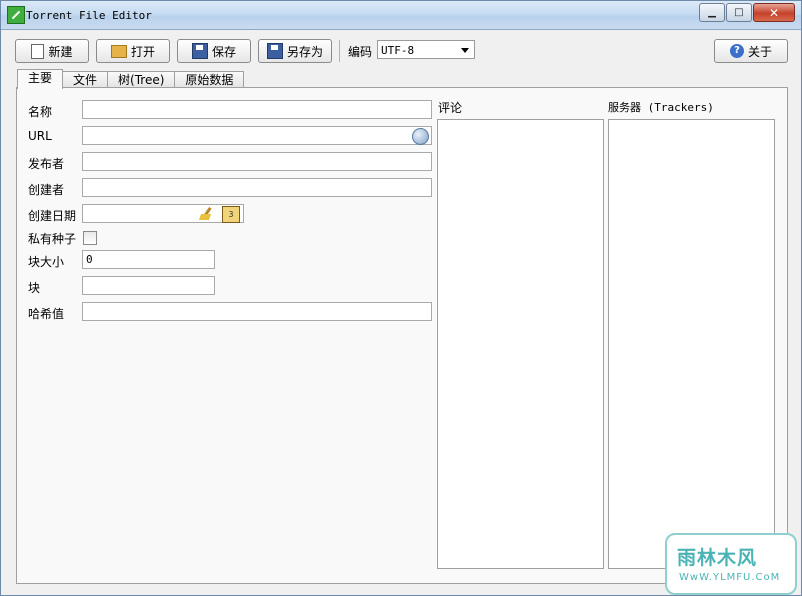  Describe the element at coordinates (759, 51) in the screenshot. I see `about-button-label: 关于` at that location.